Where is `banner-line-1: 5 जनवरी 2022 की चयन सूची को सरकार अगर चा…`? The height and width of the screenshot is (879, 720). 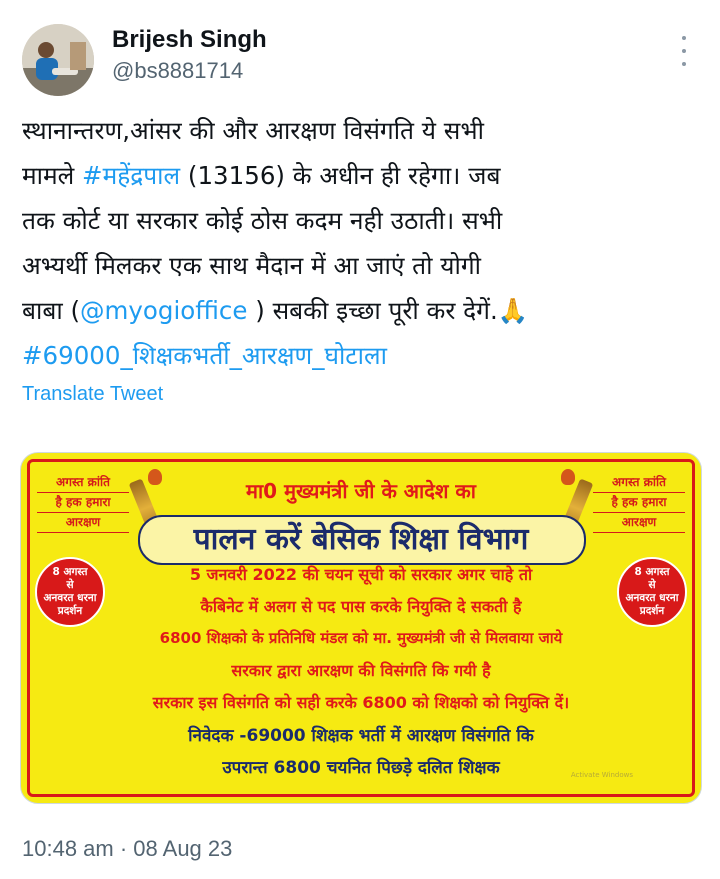 banner-line-1: 5 जनवरी 2022 की चयन सूची को सरकार अगर चा… is located at coordinates (361, 574).